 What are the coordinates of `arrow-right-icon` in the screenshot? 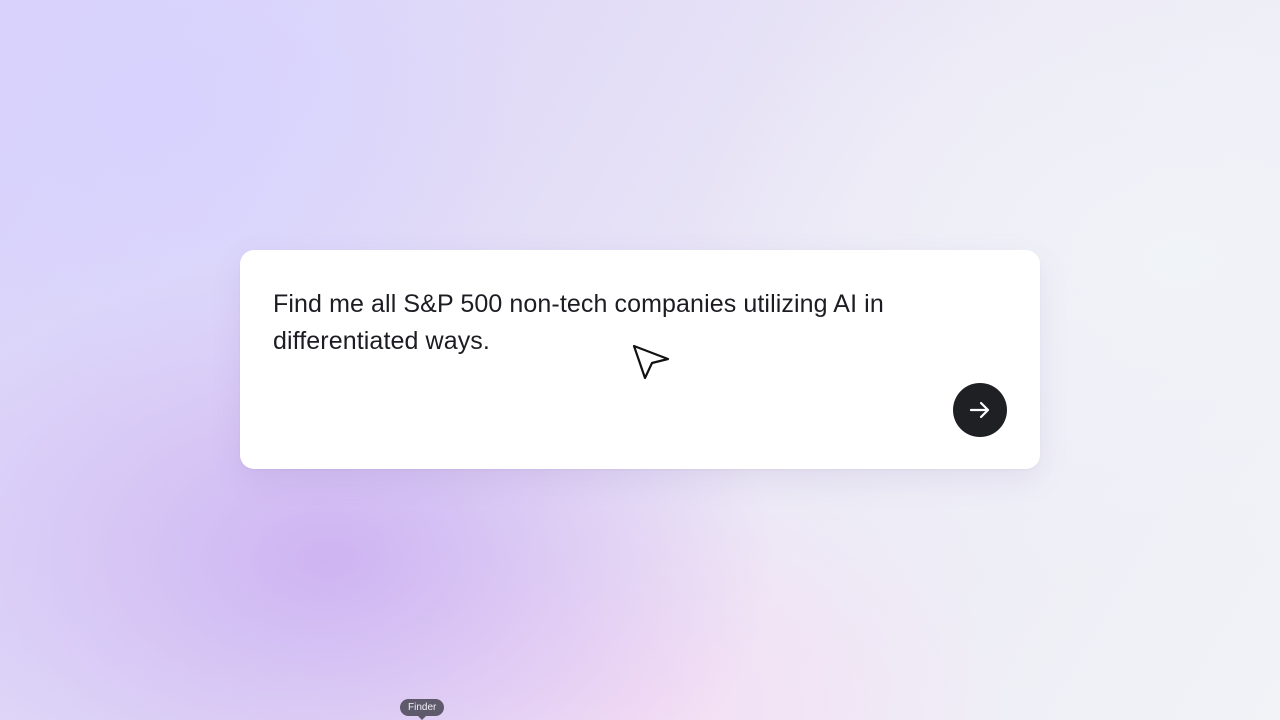 It's located at (979, 410).